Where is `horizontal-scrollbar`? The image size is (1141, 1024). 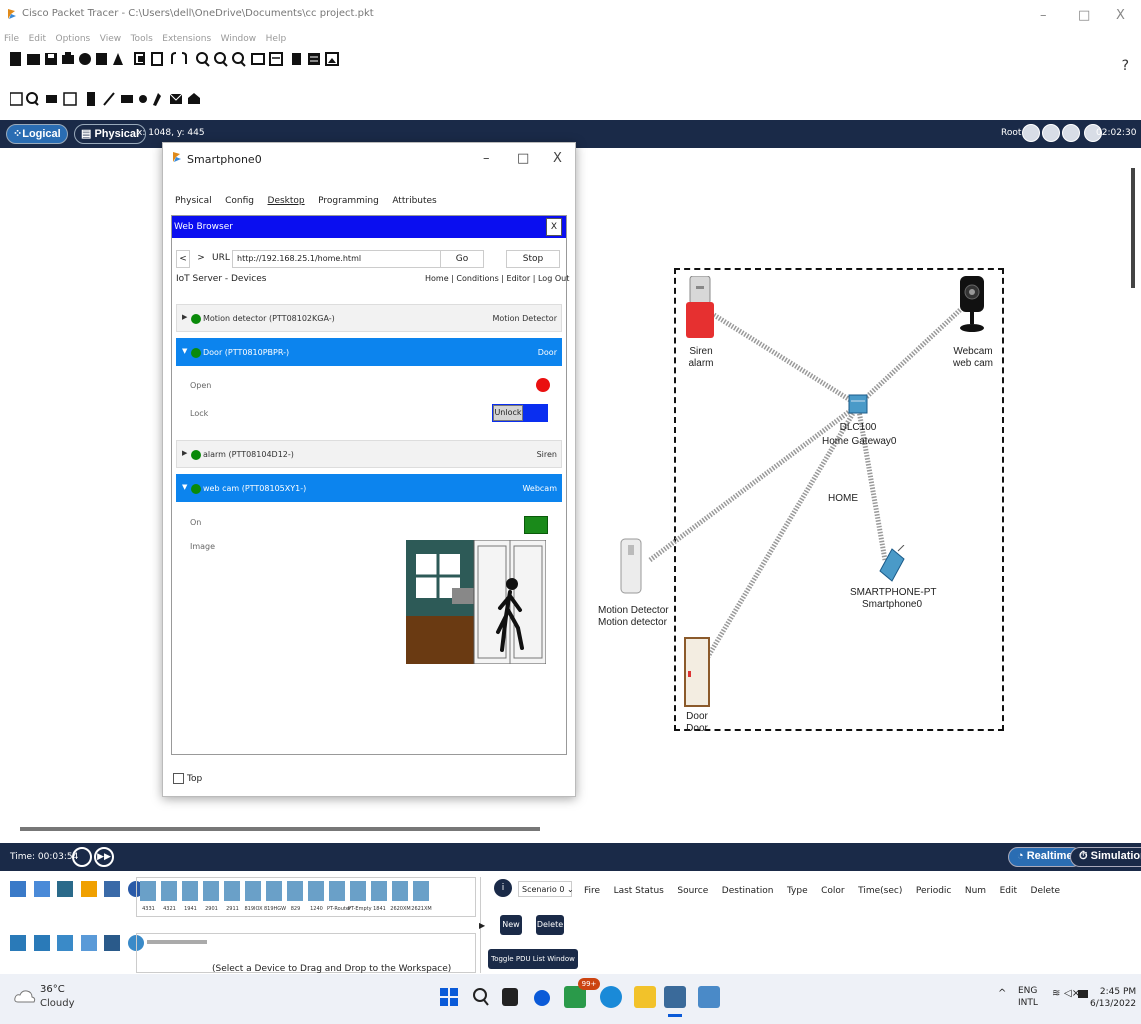
horizontal-scrollbar is located at coordinates (280, 829).